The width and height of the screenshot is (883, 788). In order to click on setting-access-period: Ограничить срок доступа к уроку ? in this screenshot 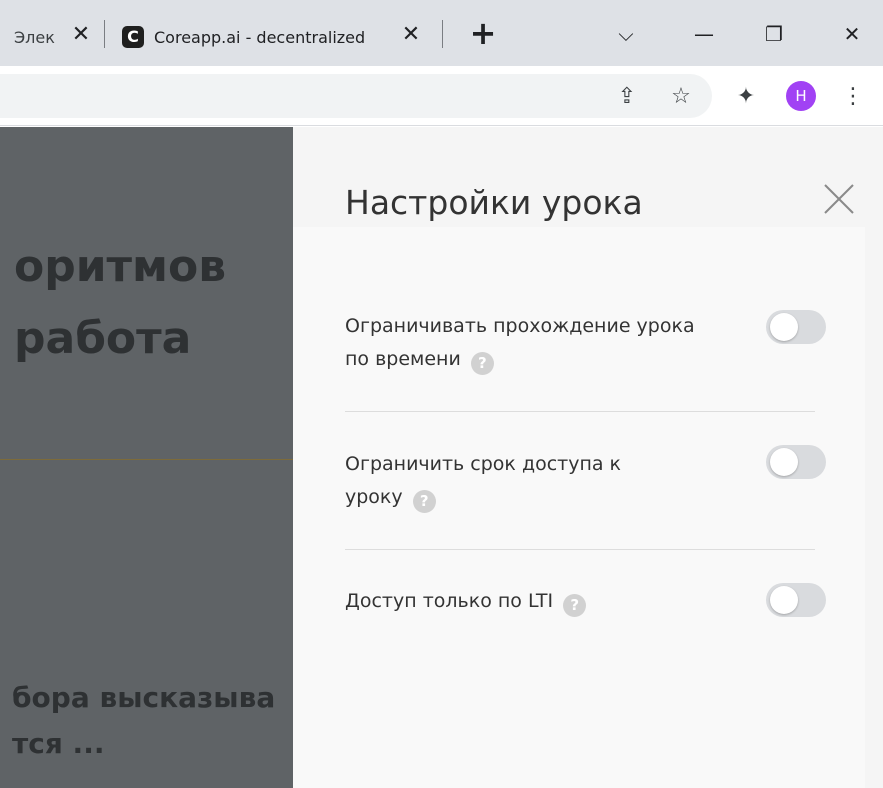, I will do `click(585, 479)`.